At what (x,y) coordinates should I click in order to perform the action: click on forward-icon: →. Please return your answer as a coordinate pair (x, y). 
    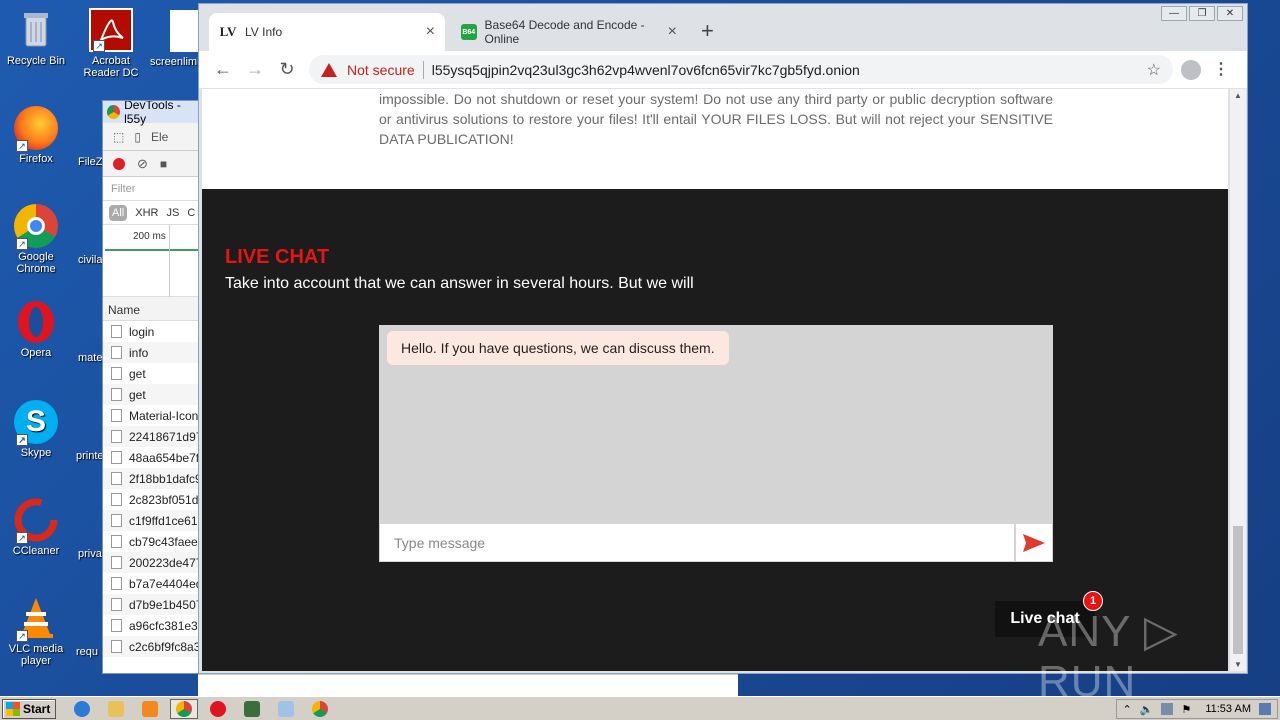
    Looking at the image, I should click on (255, 69).